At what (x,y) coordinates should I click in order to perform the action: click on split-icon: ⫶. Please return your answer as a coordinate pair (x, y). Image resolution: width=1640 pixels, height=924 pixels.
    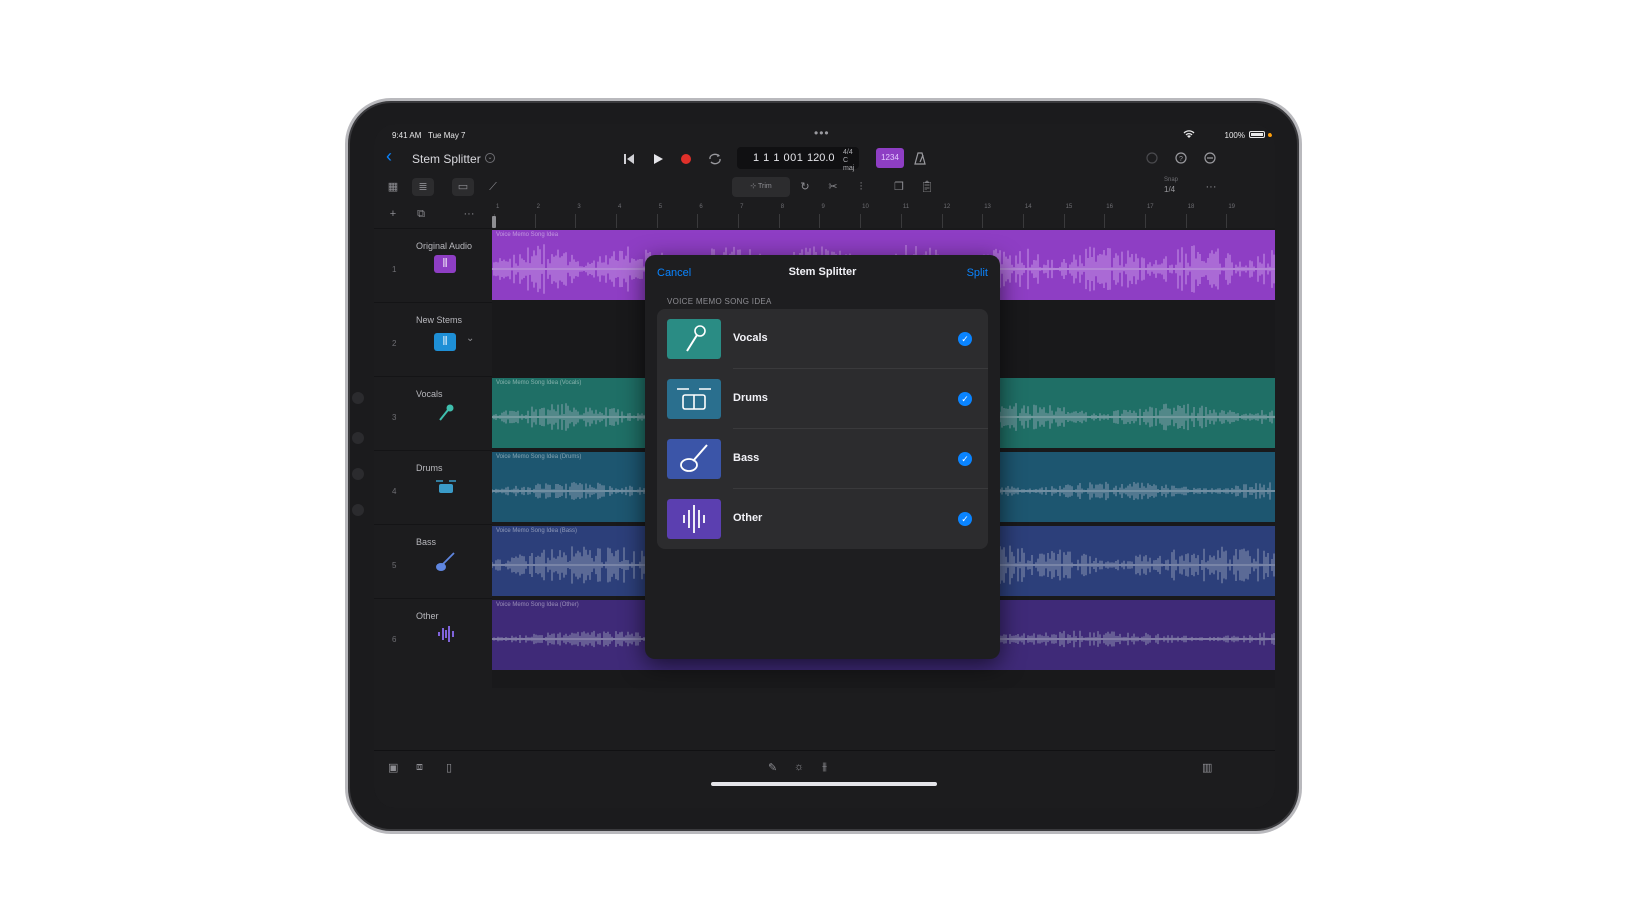
    Looking at the image, I should click on (861, 187).